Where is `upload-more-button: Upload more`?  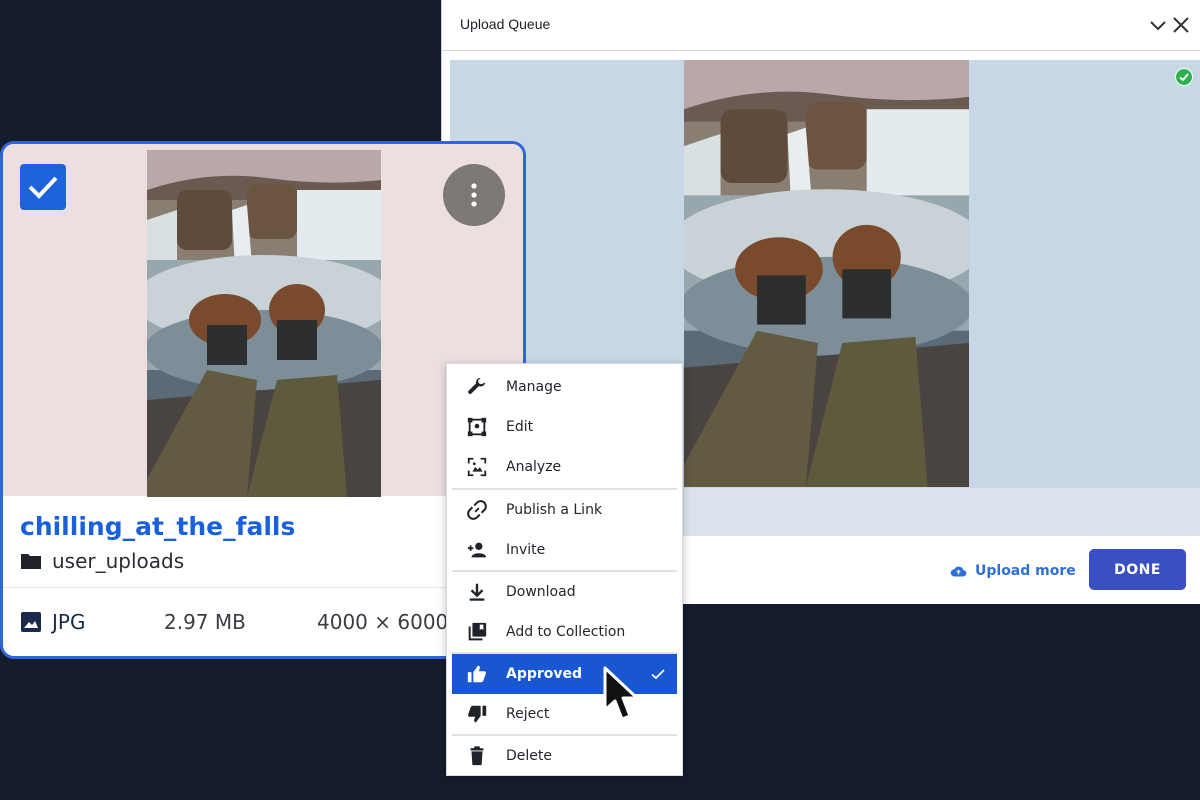 upload-more-button: Upload more is located at coordinates (1013, 571).